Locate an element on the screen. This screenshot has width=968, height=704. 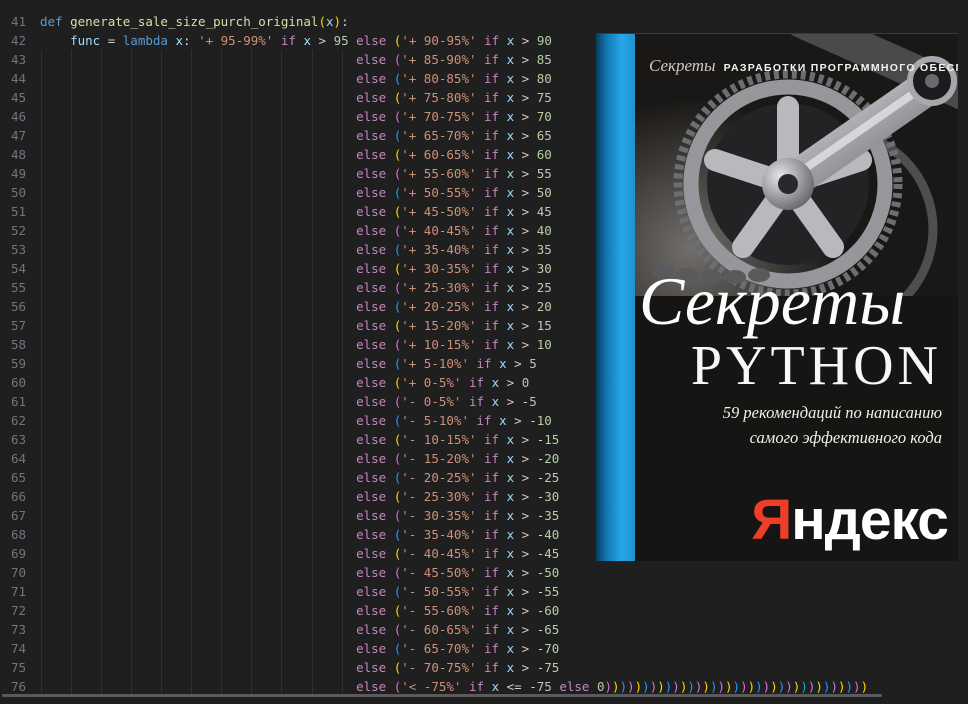
code-line: 73 else ('- 60-65%' if x > -65 is located at coordinates (484, 629).